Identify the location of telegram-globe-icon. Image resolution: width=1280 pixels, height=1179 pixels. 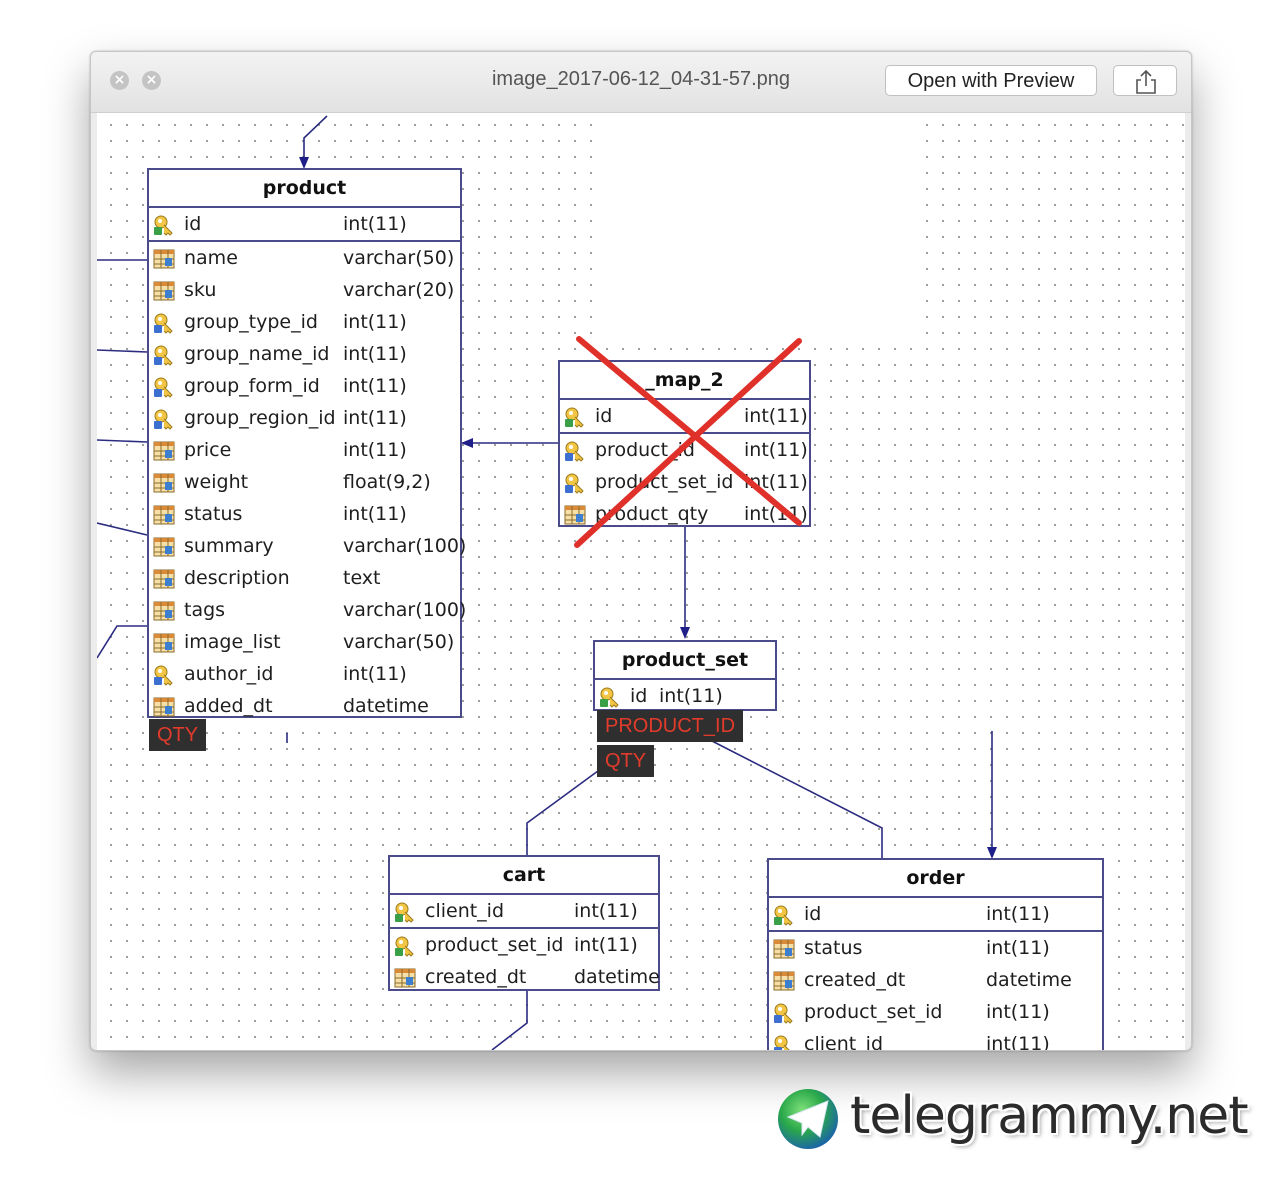
(808, 1119).